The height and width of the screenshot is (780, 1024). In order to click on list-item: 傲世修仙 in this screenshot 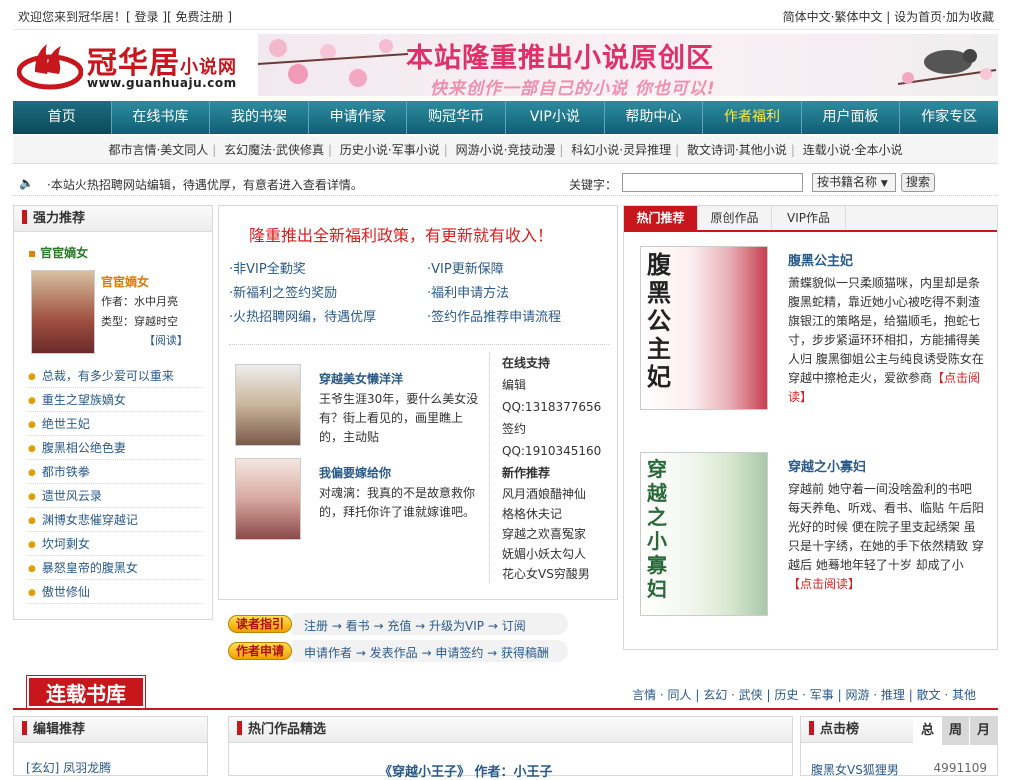, I will do `click(116, 592)`.